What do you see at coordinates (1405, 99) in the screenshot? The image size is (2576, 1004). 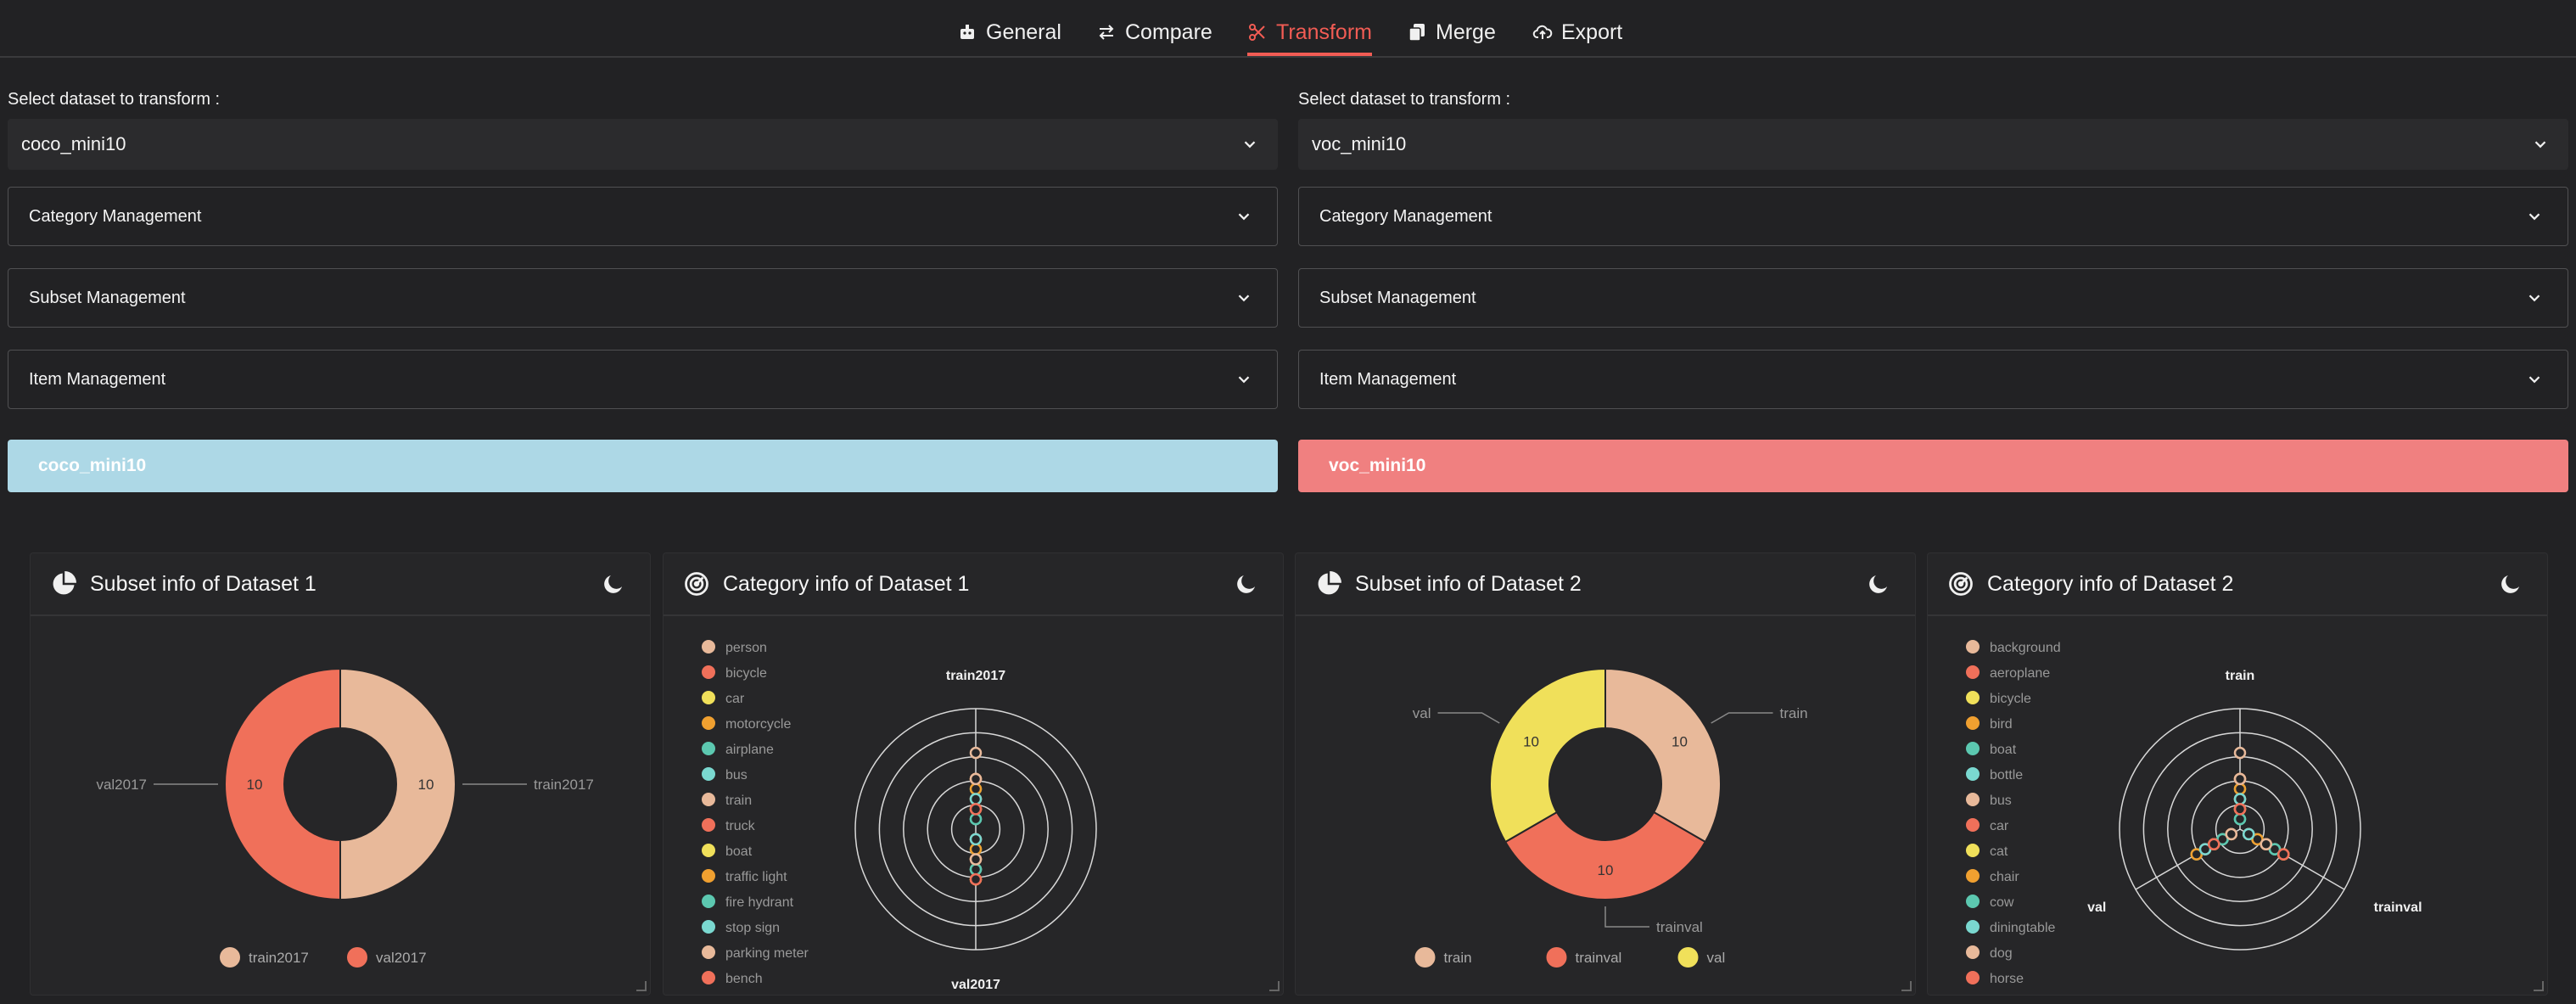 I see `select-dataset-label: Select dataset to transform :` at bounding box center [1405, 99].